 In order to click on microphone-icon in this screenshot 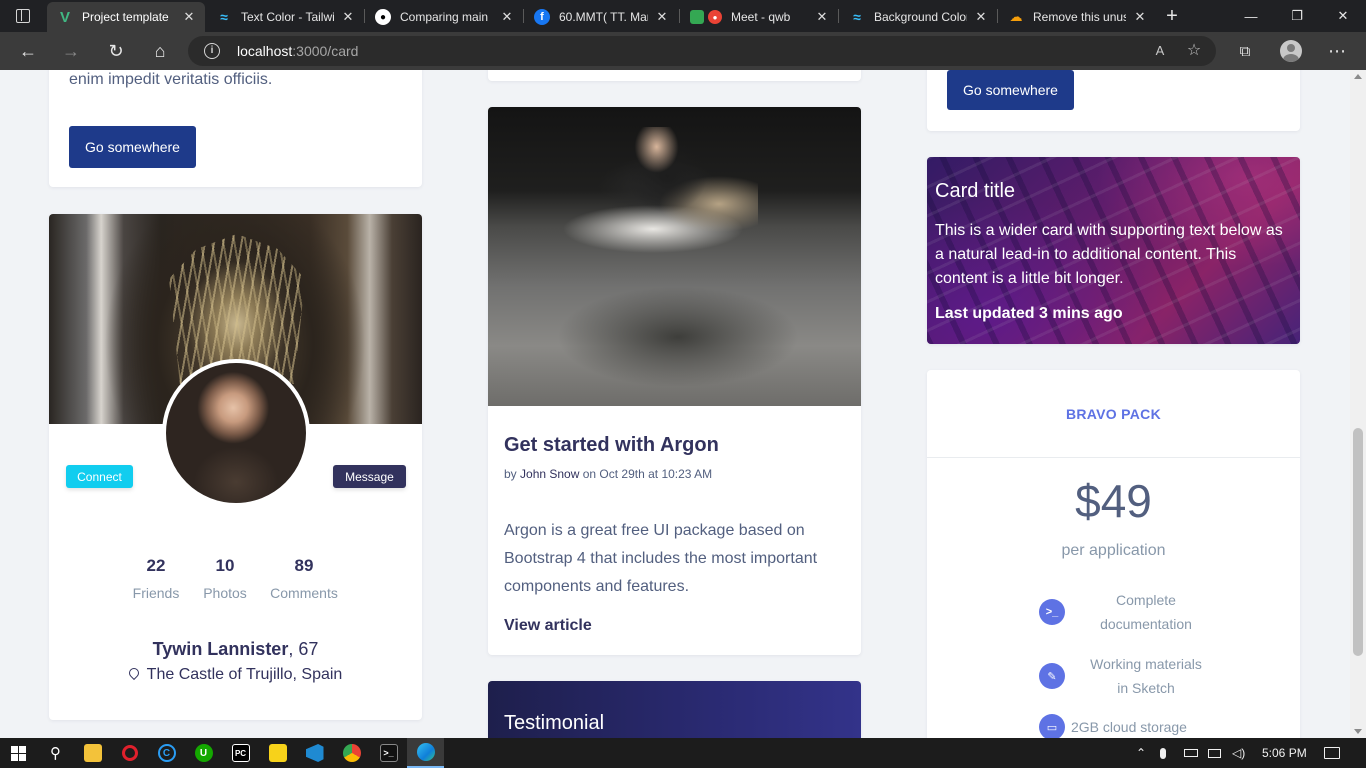, I will do `click(1163, 753)`.